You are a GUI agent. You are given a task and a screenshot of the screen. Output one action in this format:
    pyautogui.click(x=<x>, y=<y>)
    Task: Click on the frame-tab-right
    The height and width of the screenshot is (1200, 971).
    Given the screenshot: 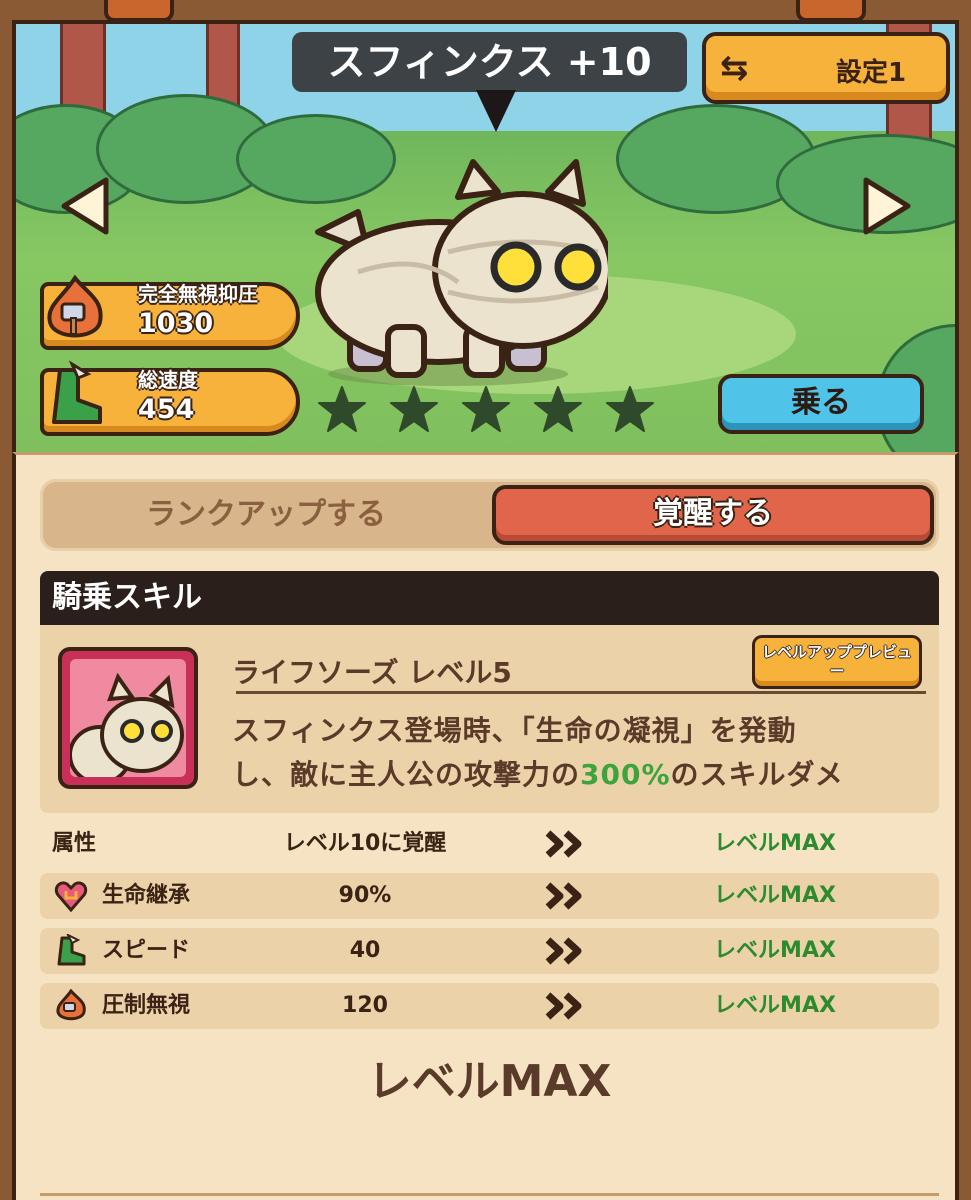 What is the action you would take?
    pyautogui.click(x=831, y=11)
    